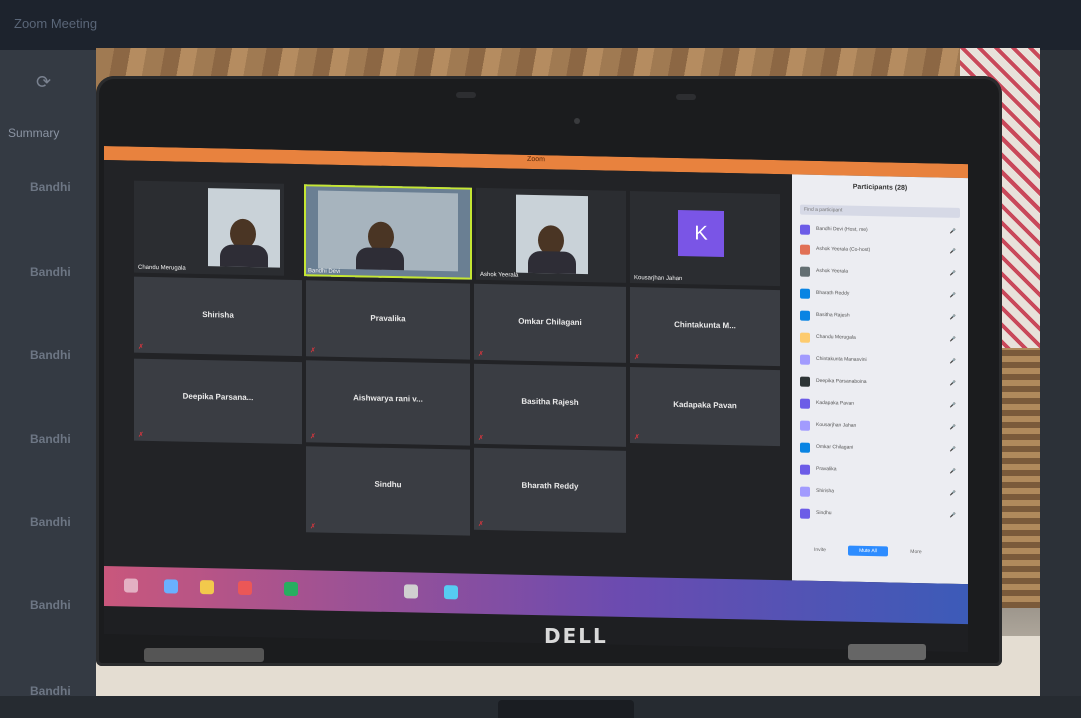 Image resolution: width=1081 pixels, height=718 pixels. What do you see at coordinates (916, 552) in the screenshot?
I see `more-button: More` at bounding box center [916, 552].